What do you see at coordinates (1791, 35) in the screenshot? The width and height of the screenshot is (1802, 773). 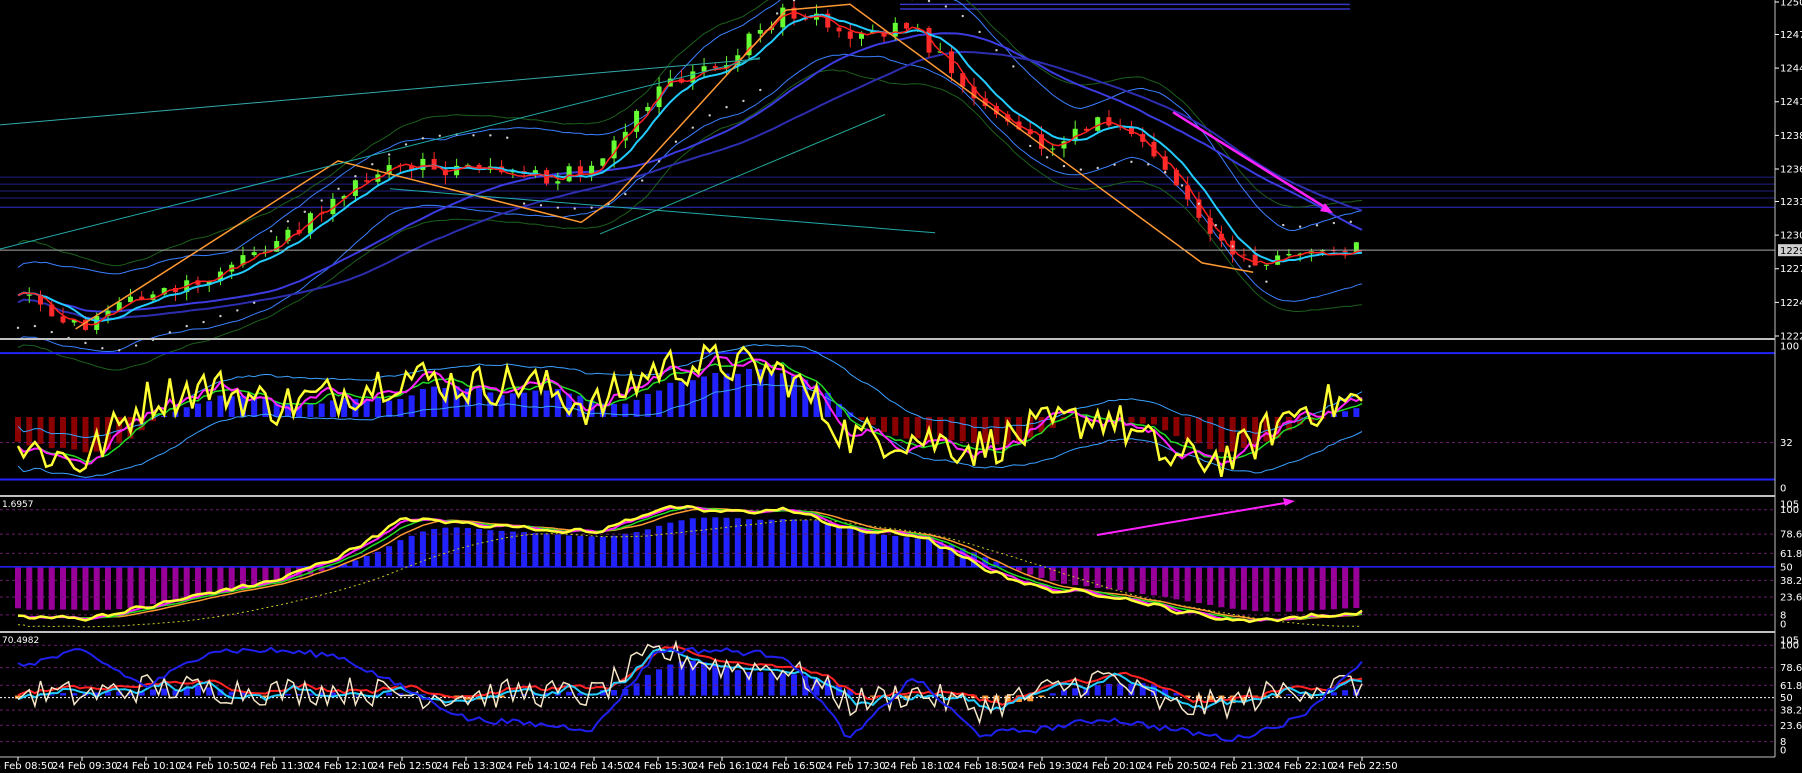 I see `price-tick-label: 1247` at bounding box center [1791, 35].